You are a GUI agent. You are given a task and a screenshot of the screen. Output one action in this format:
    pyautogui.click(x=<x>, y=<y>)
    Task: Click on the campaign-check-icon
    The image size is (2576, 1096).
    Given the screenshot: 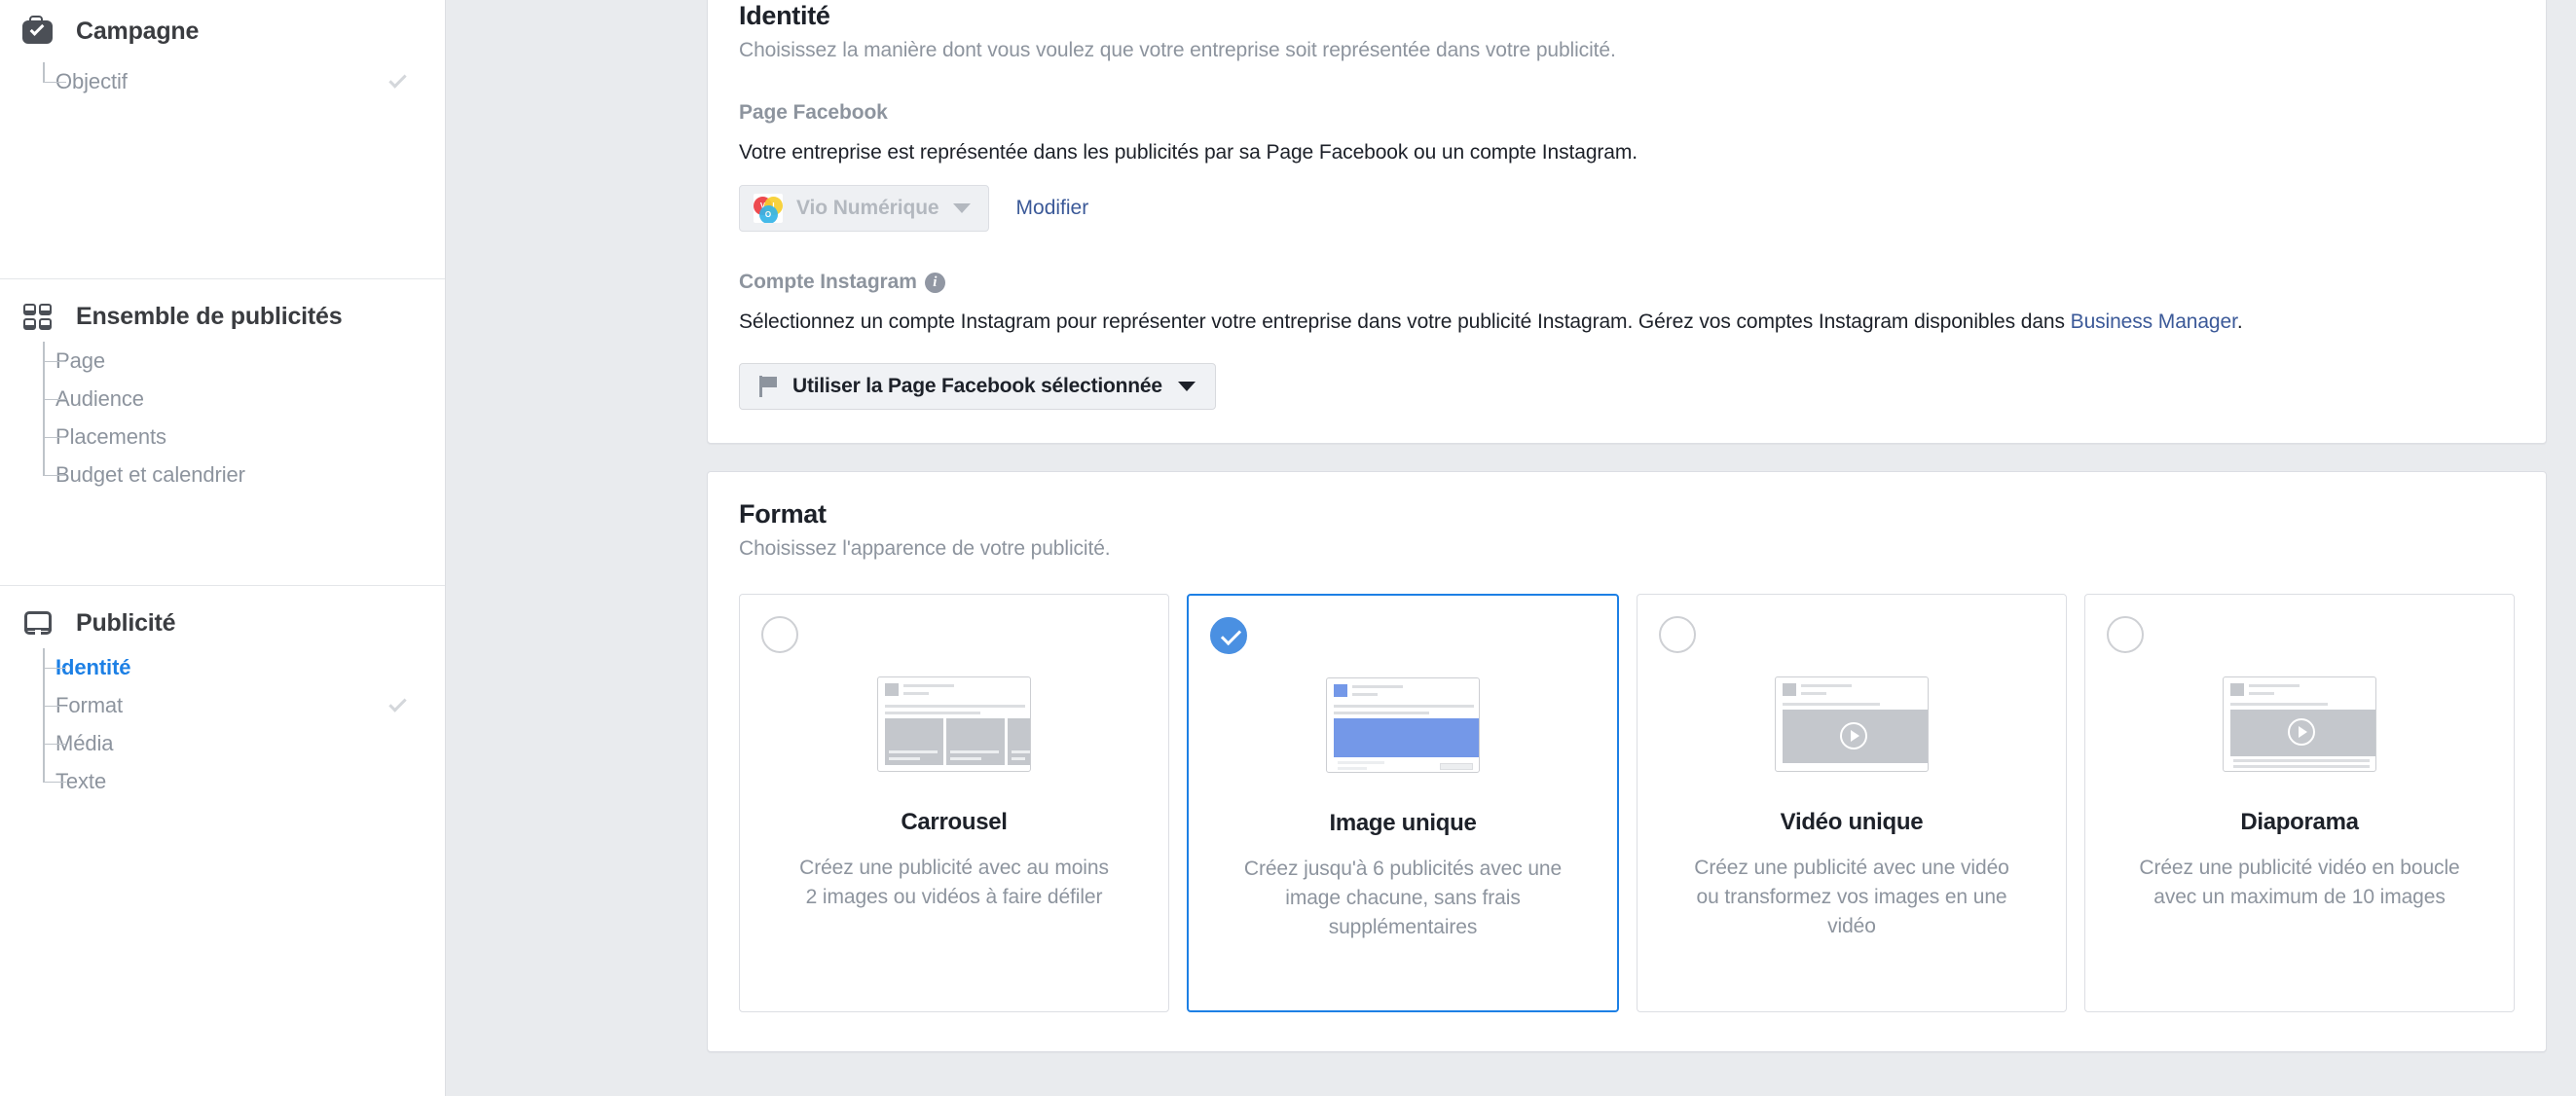 What is the action you would take?
    pyautogui.click(x=38, y=31)
    